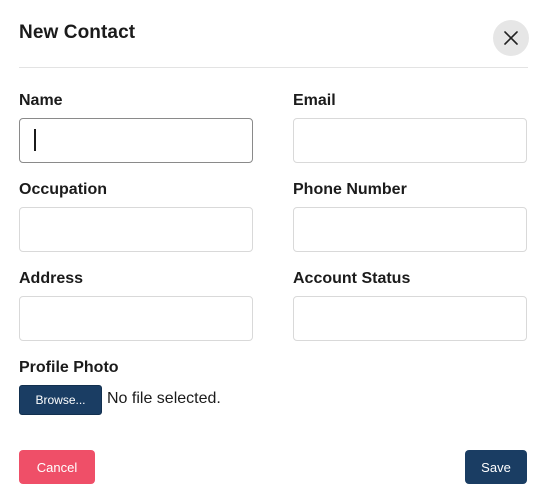  What do you see at coordinates (274, 43) in the screenshot?
I see `dialog-header: New Contact` at bounding box center [274, 43].